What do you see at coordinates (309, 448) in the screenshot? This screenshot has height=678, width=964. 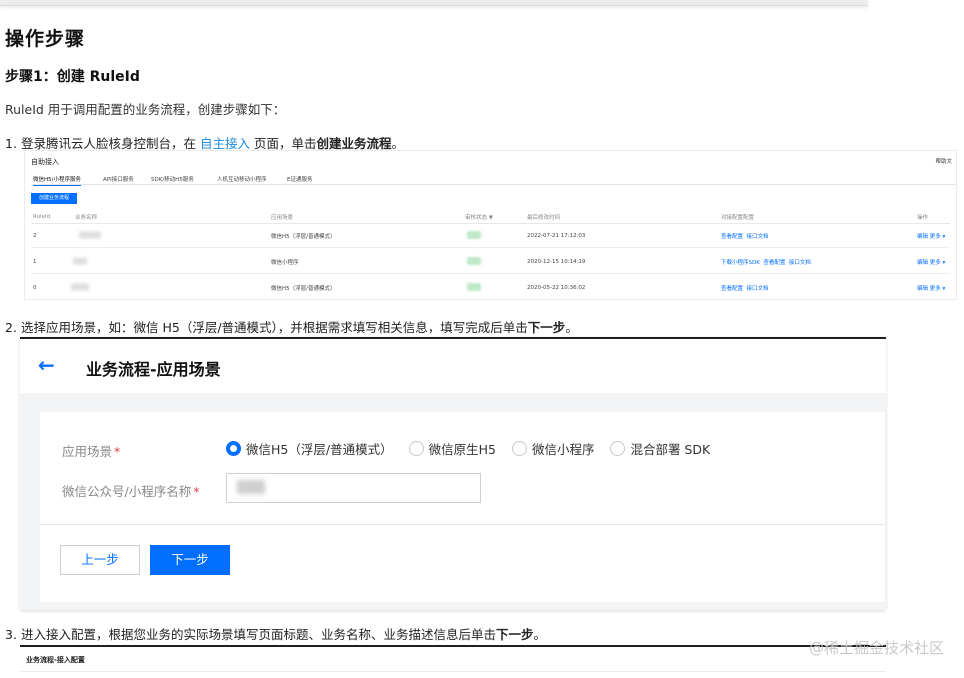 I see `radio-wechat-h5: 微信H5（浮层/普通模式）` at bounding box center [309, 448].